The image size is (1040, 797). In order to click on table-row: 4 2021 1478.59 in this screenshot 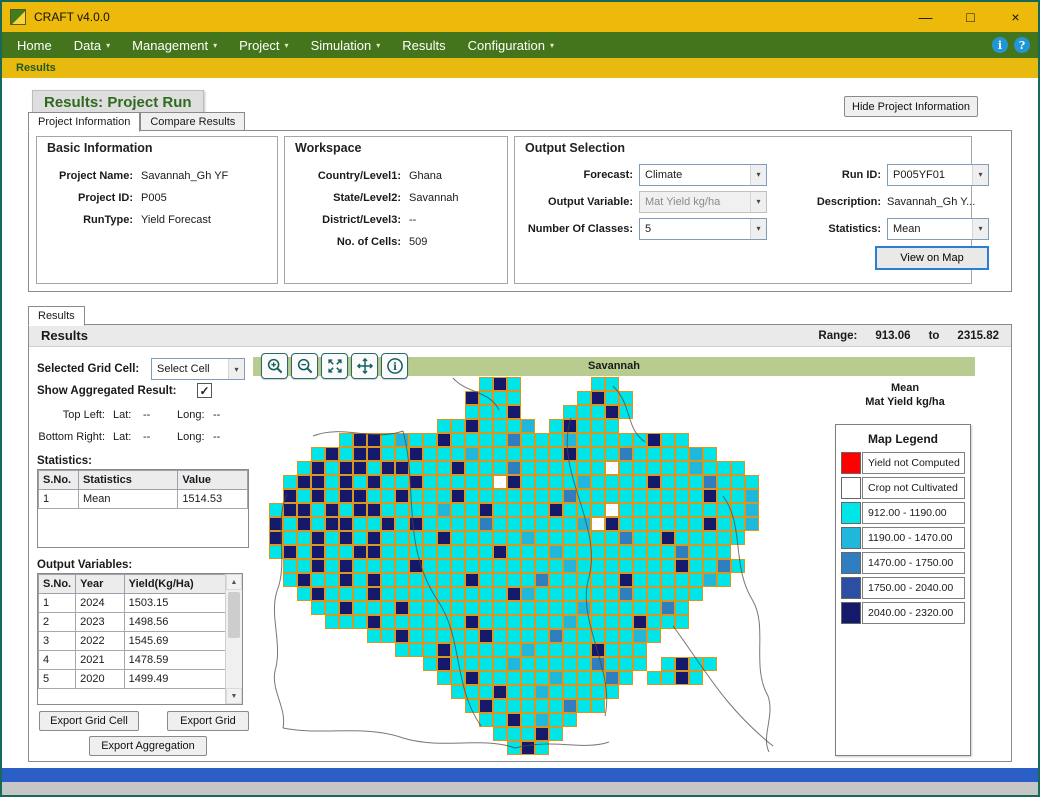, I will do `click(132, 660)`.